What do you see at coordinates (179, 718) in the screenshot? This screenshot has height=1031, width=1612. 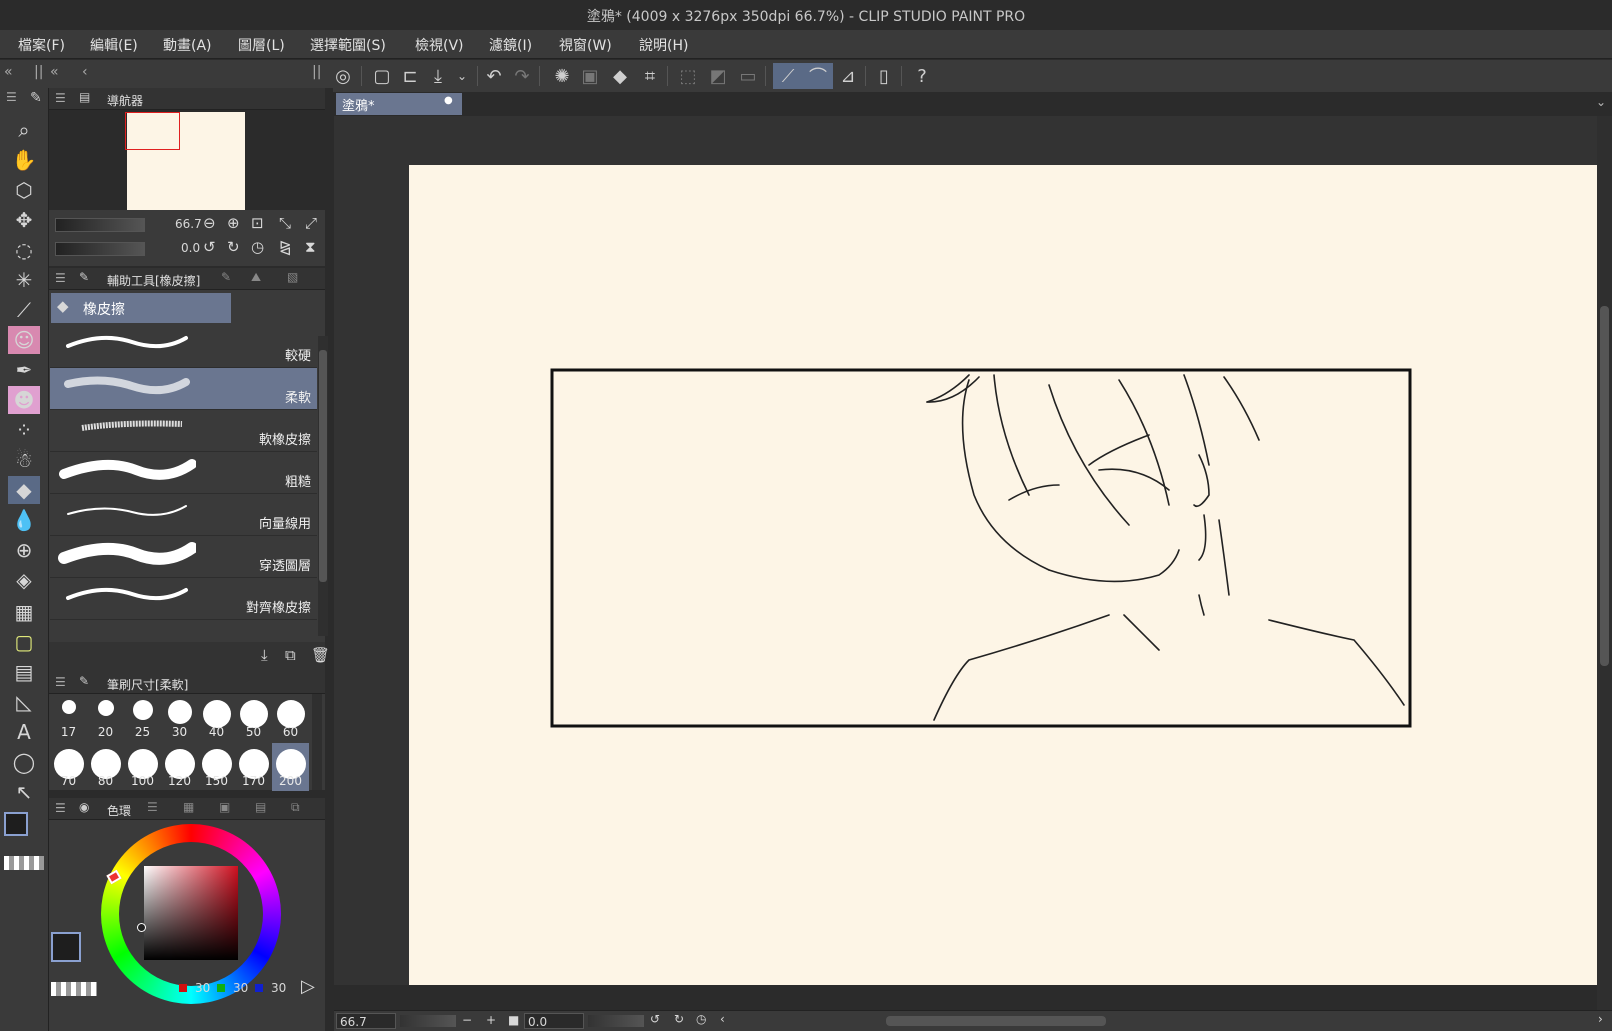 I see `brush-size-option: 30` at bounding box center [179, 718].